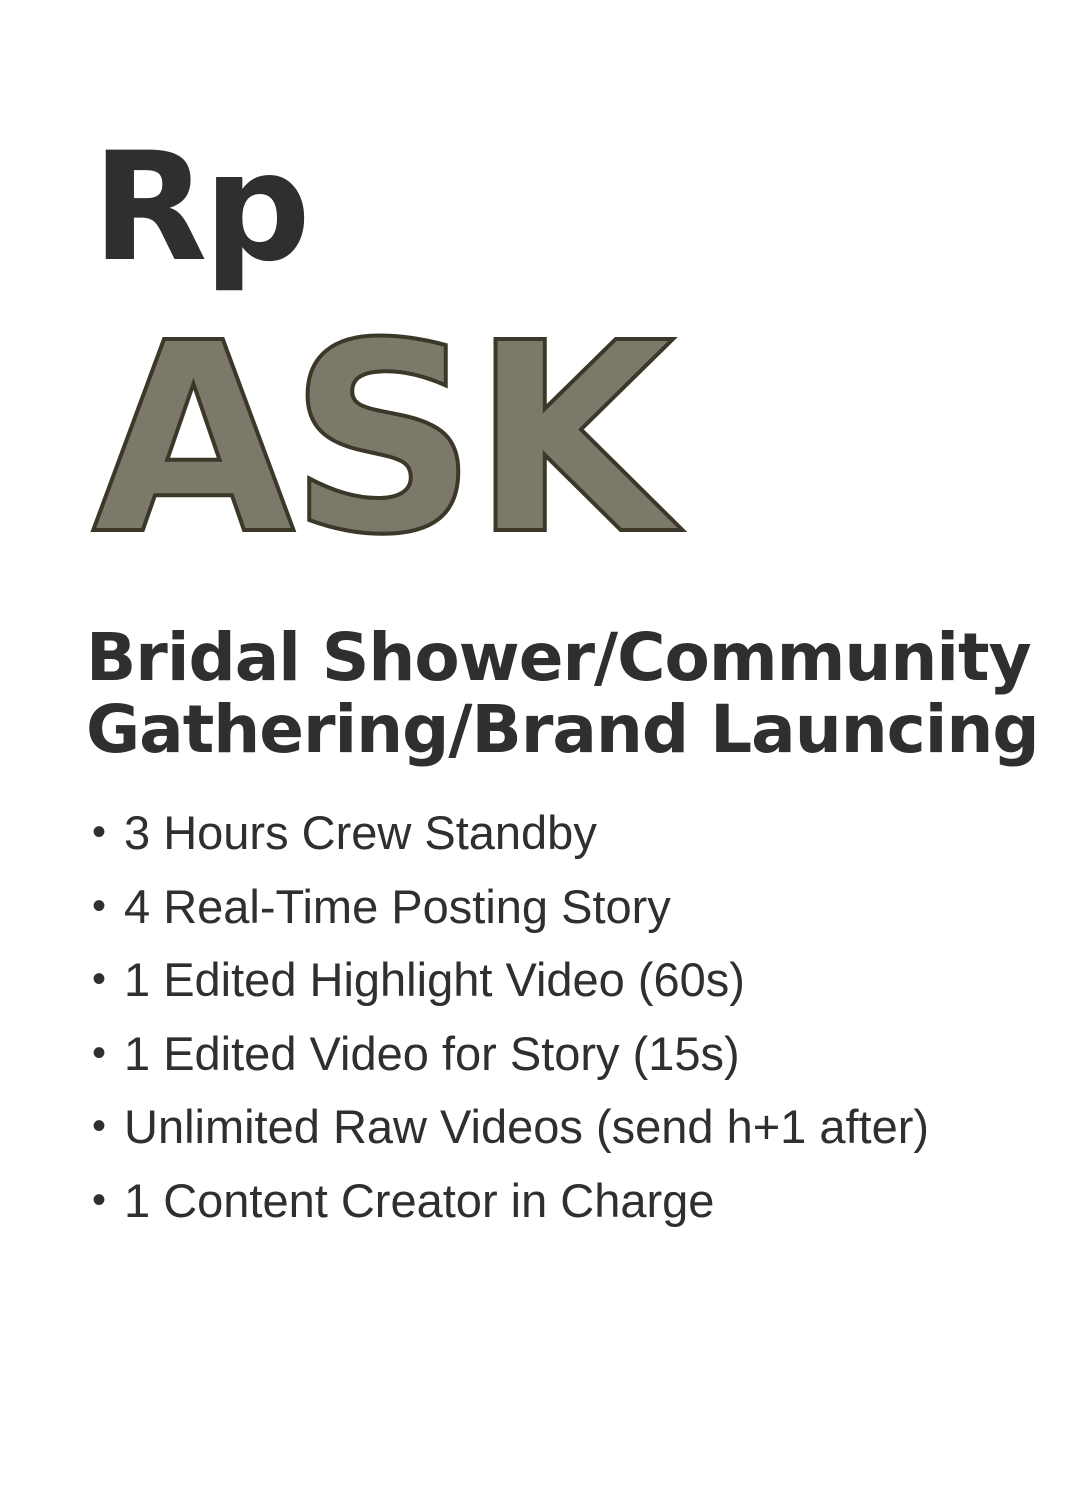 The width and height of the screenshot is (1080, 1512). What do you see at coordinates (383, 439) in the screenshot?
I see `price-value: ASK` at bounding box center [383, 439].